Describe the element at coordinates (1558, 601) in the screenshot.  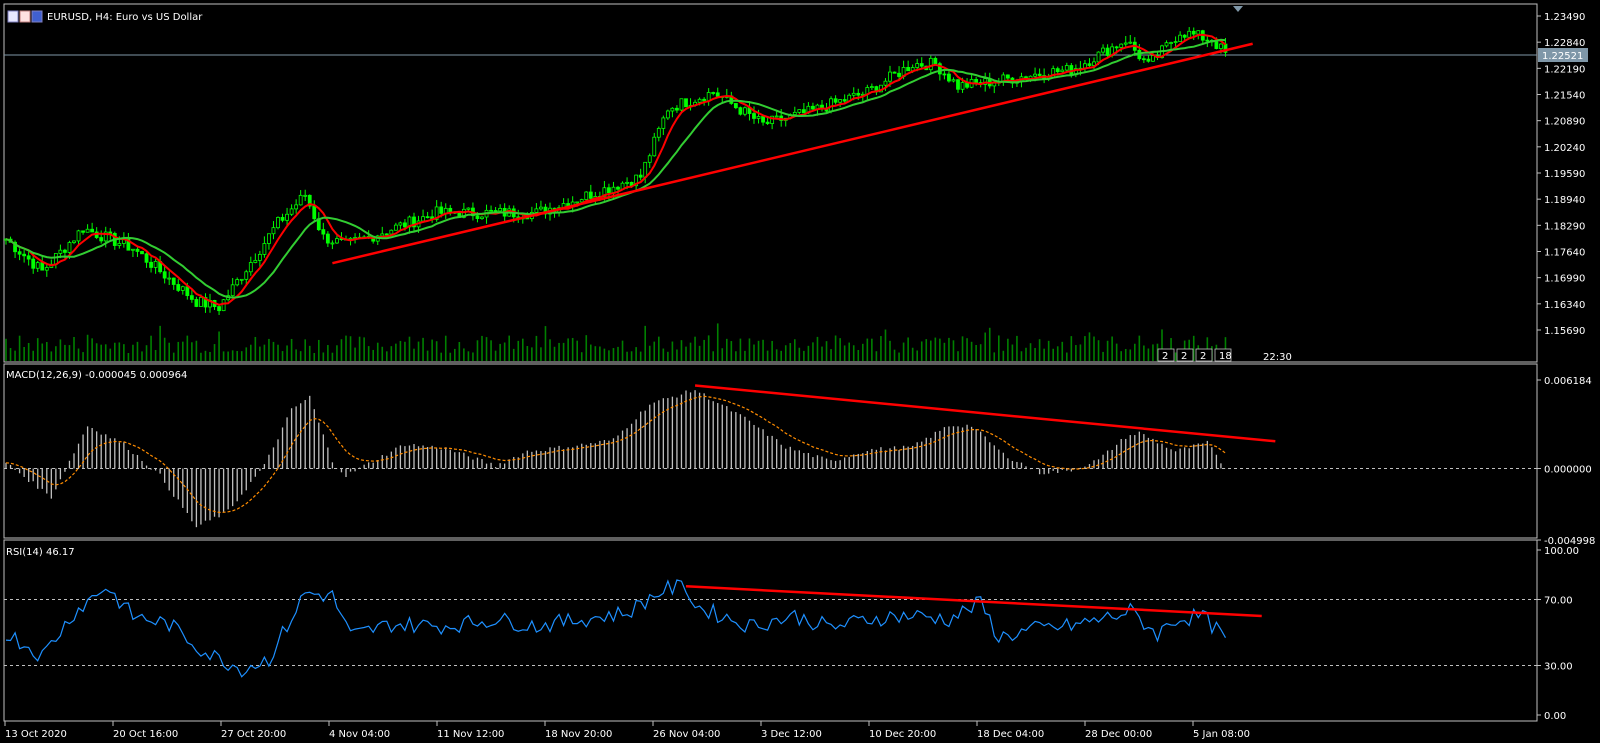
I see `rsi-axis-label: 70.00` at that location.